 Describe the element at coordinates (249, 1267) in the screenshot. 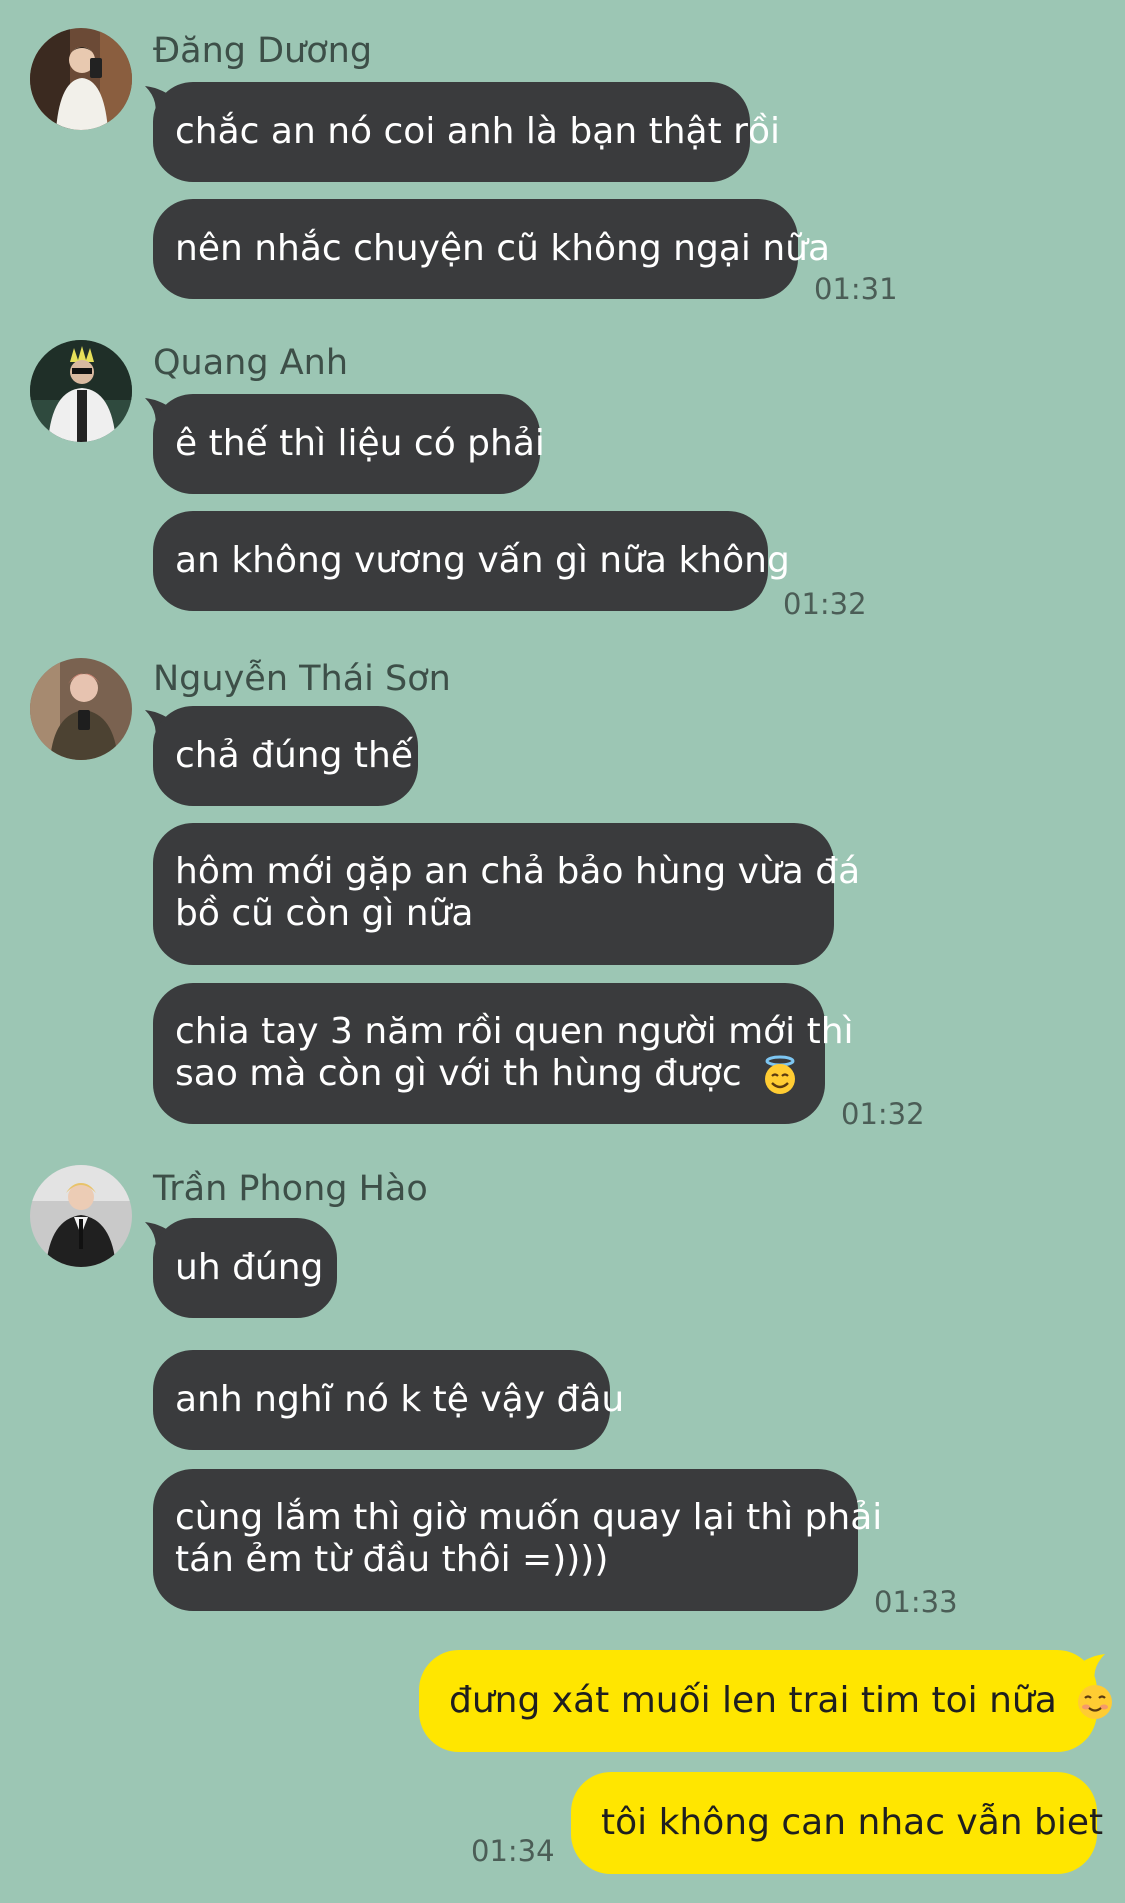

I see `message-text: uh đúng` at that location.